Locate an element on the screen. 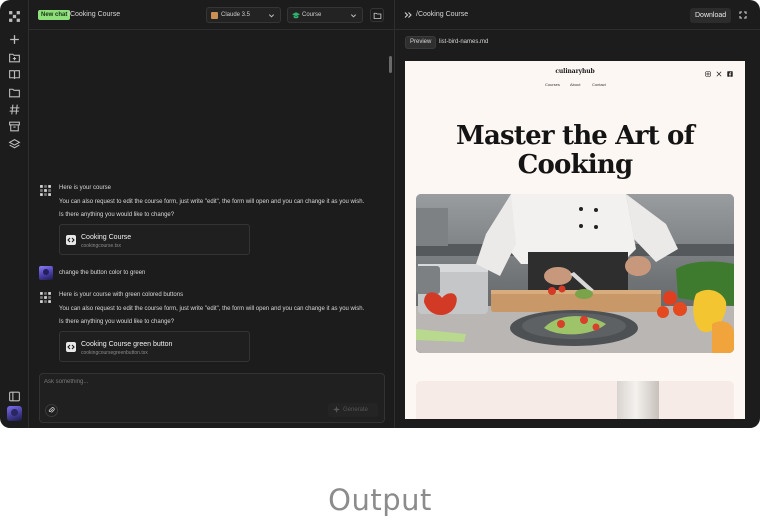  sparkle-icon is located at coordinates (336, 409).